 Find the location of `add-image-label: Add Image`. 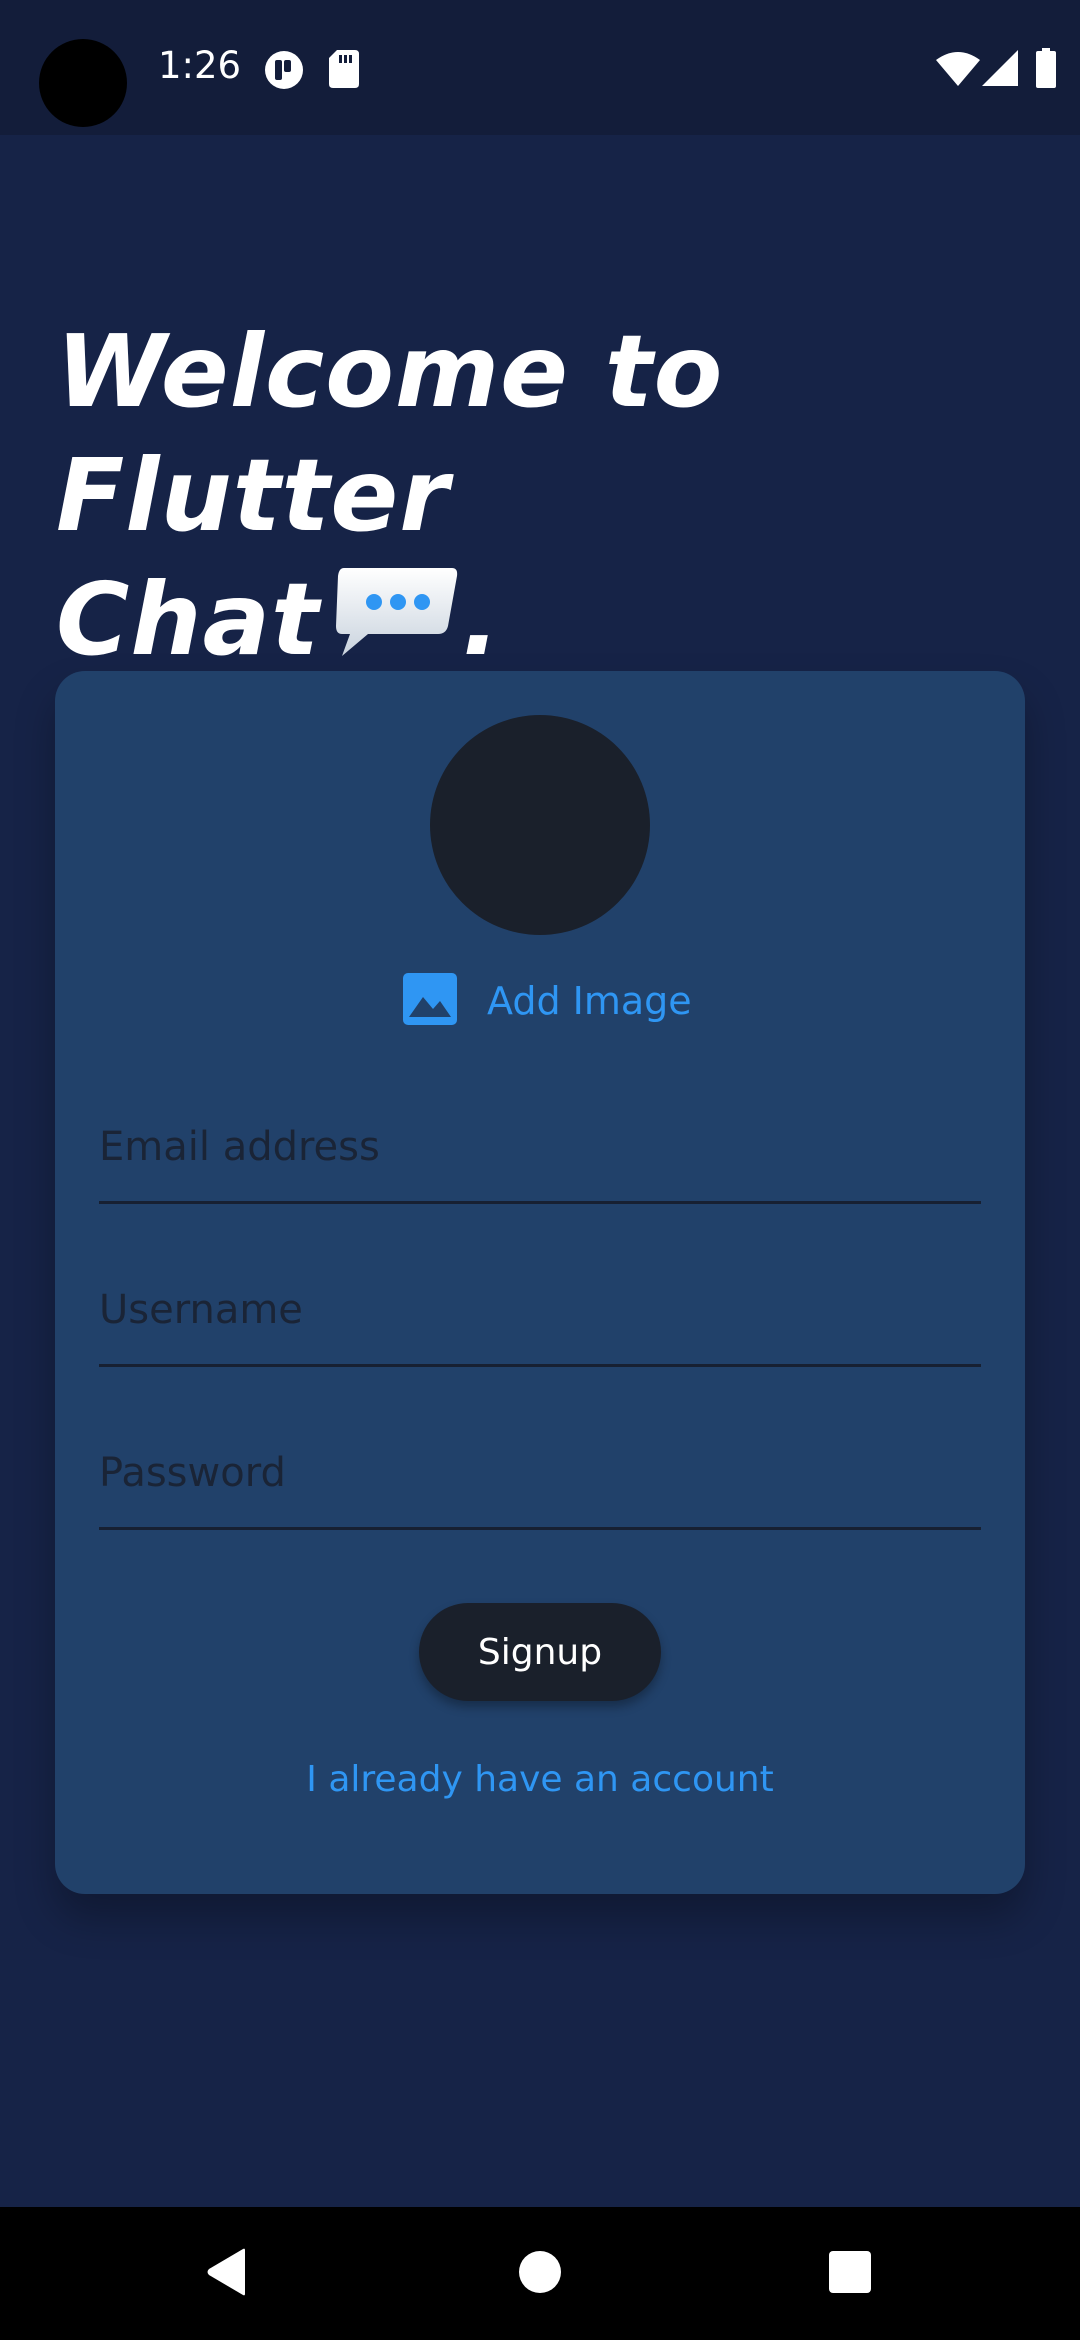

add-image-label: Add Image is located at coordinates (589, 1001).